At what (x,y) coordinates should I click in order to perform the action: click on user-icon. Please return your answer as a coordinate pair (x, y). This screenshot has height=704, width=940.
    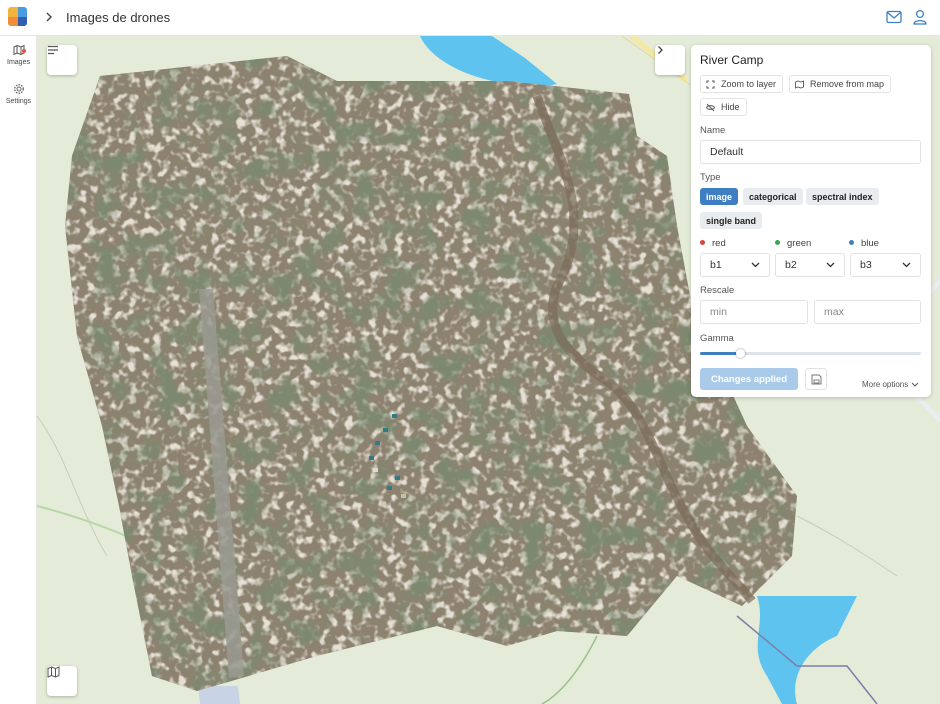
    Looking at the image, I should click on (920, 17).